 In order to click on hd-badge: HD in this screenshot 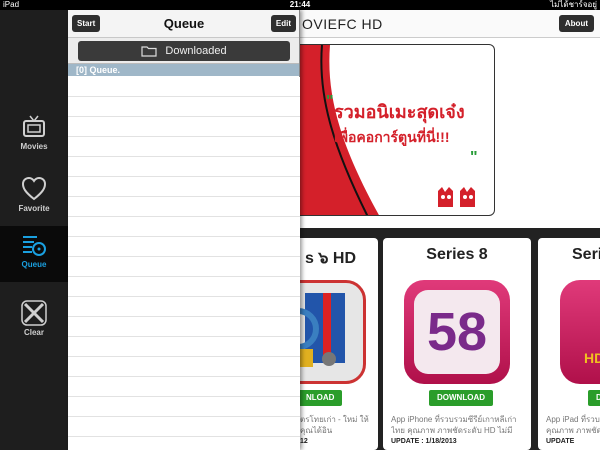, I will do `click(592, 358)`.